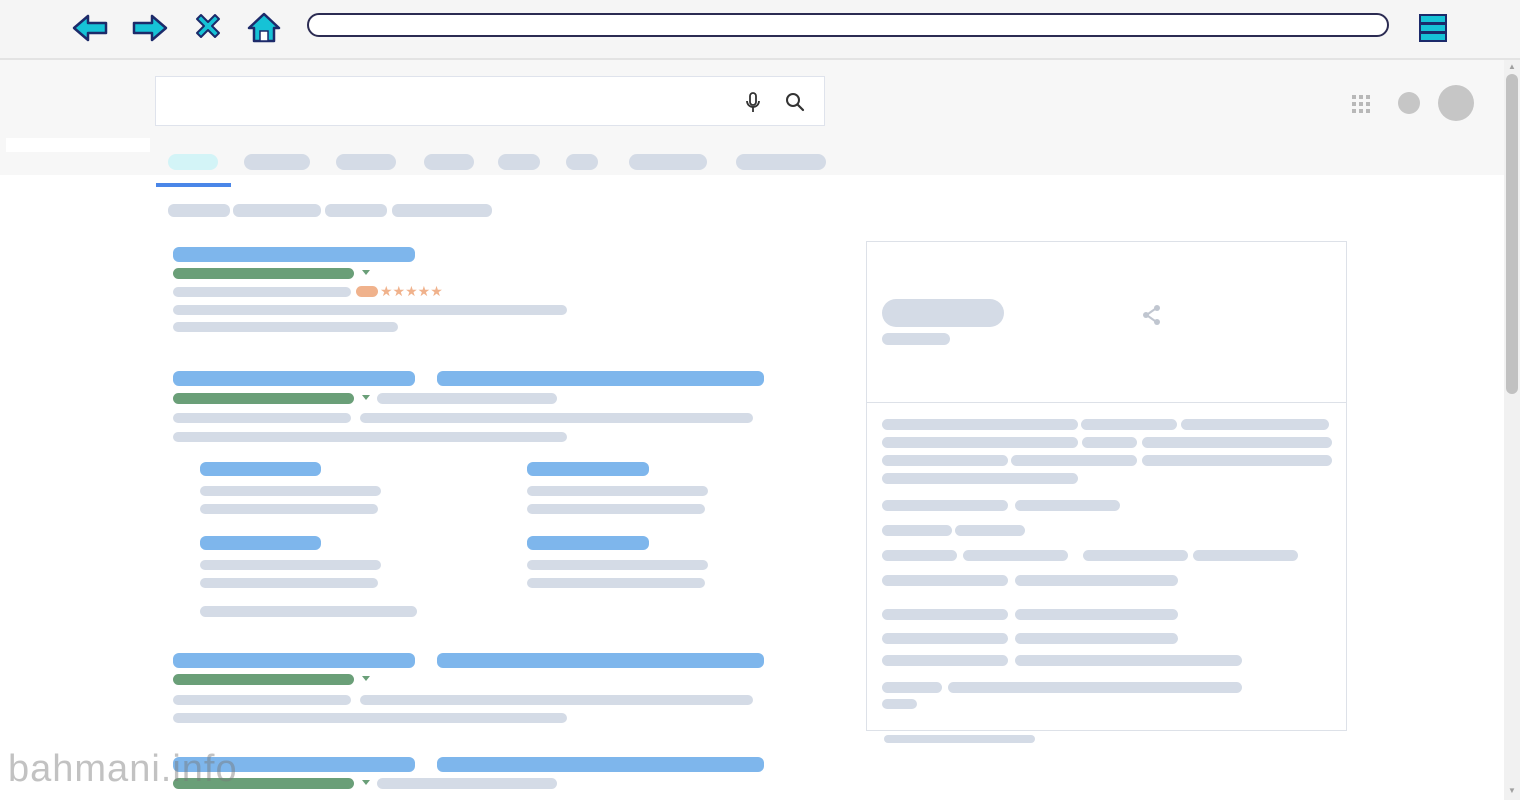 This screenshot has height=800, width=1520. I want to click on active-tab-indicator, so click(193, 185).